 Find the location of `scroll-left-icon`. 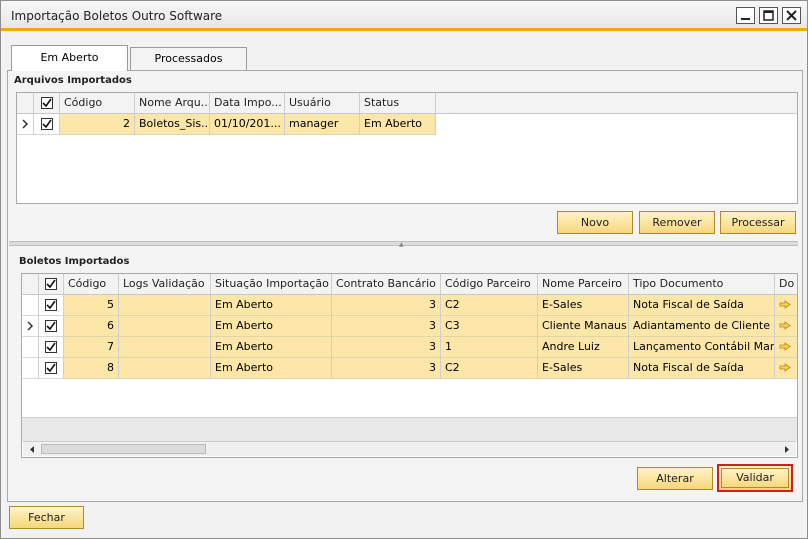

scroll-left-icon is located at coordinates (32, 449).